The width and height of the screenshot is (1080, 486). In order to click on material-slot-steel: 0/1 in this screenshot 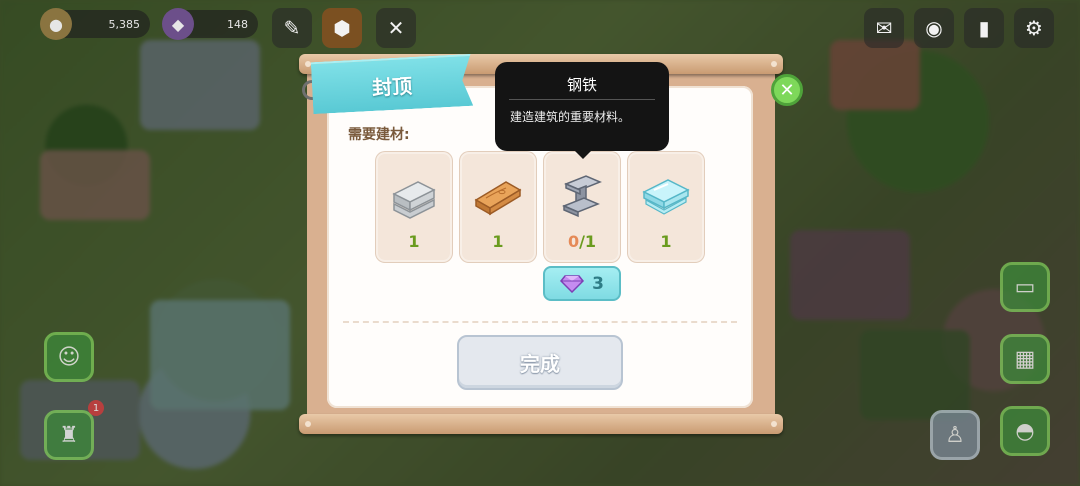, I will do `click(582, 207)`.